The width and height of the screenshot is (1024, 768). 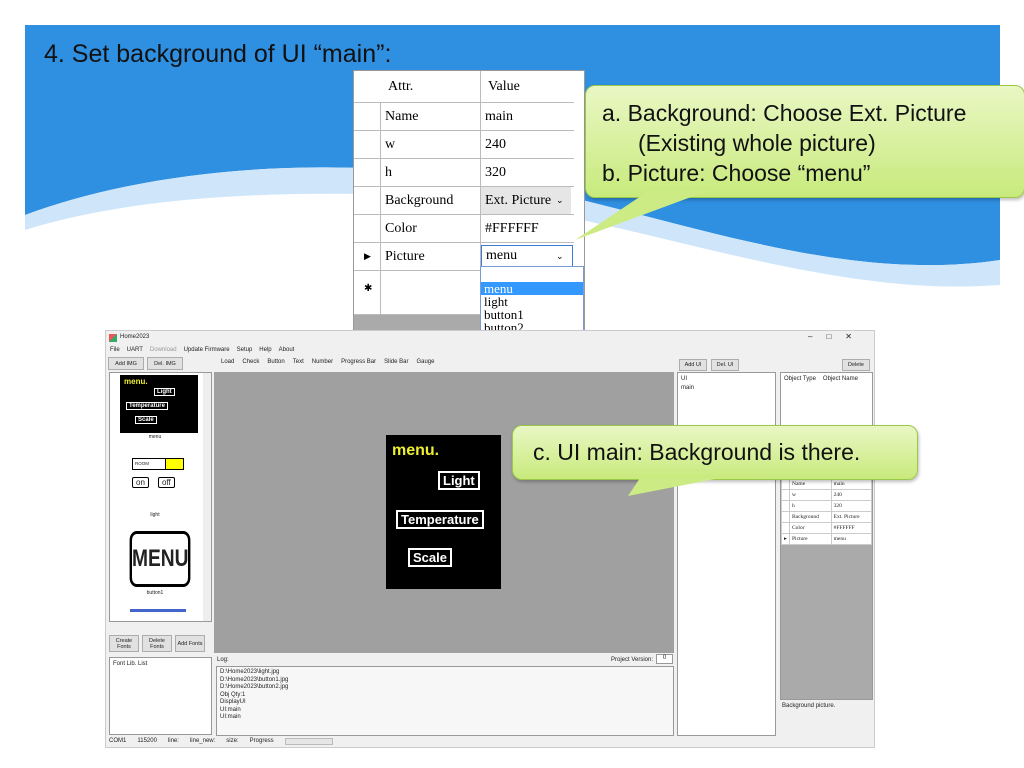 I want to click on picture-dropdown-list: menu light button1 button2, so click(x=532, y=300).